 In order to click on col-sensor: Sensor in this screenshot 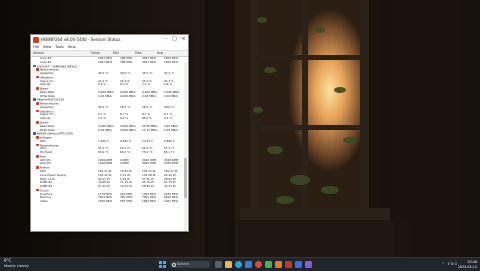, I will do `click(61, 53)`.